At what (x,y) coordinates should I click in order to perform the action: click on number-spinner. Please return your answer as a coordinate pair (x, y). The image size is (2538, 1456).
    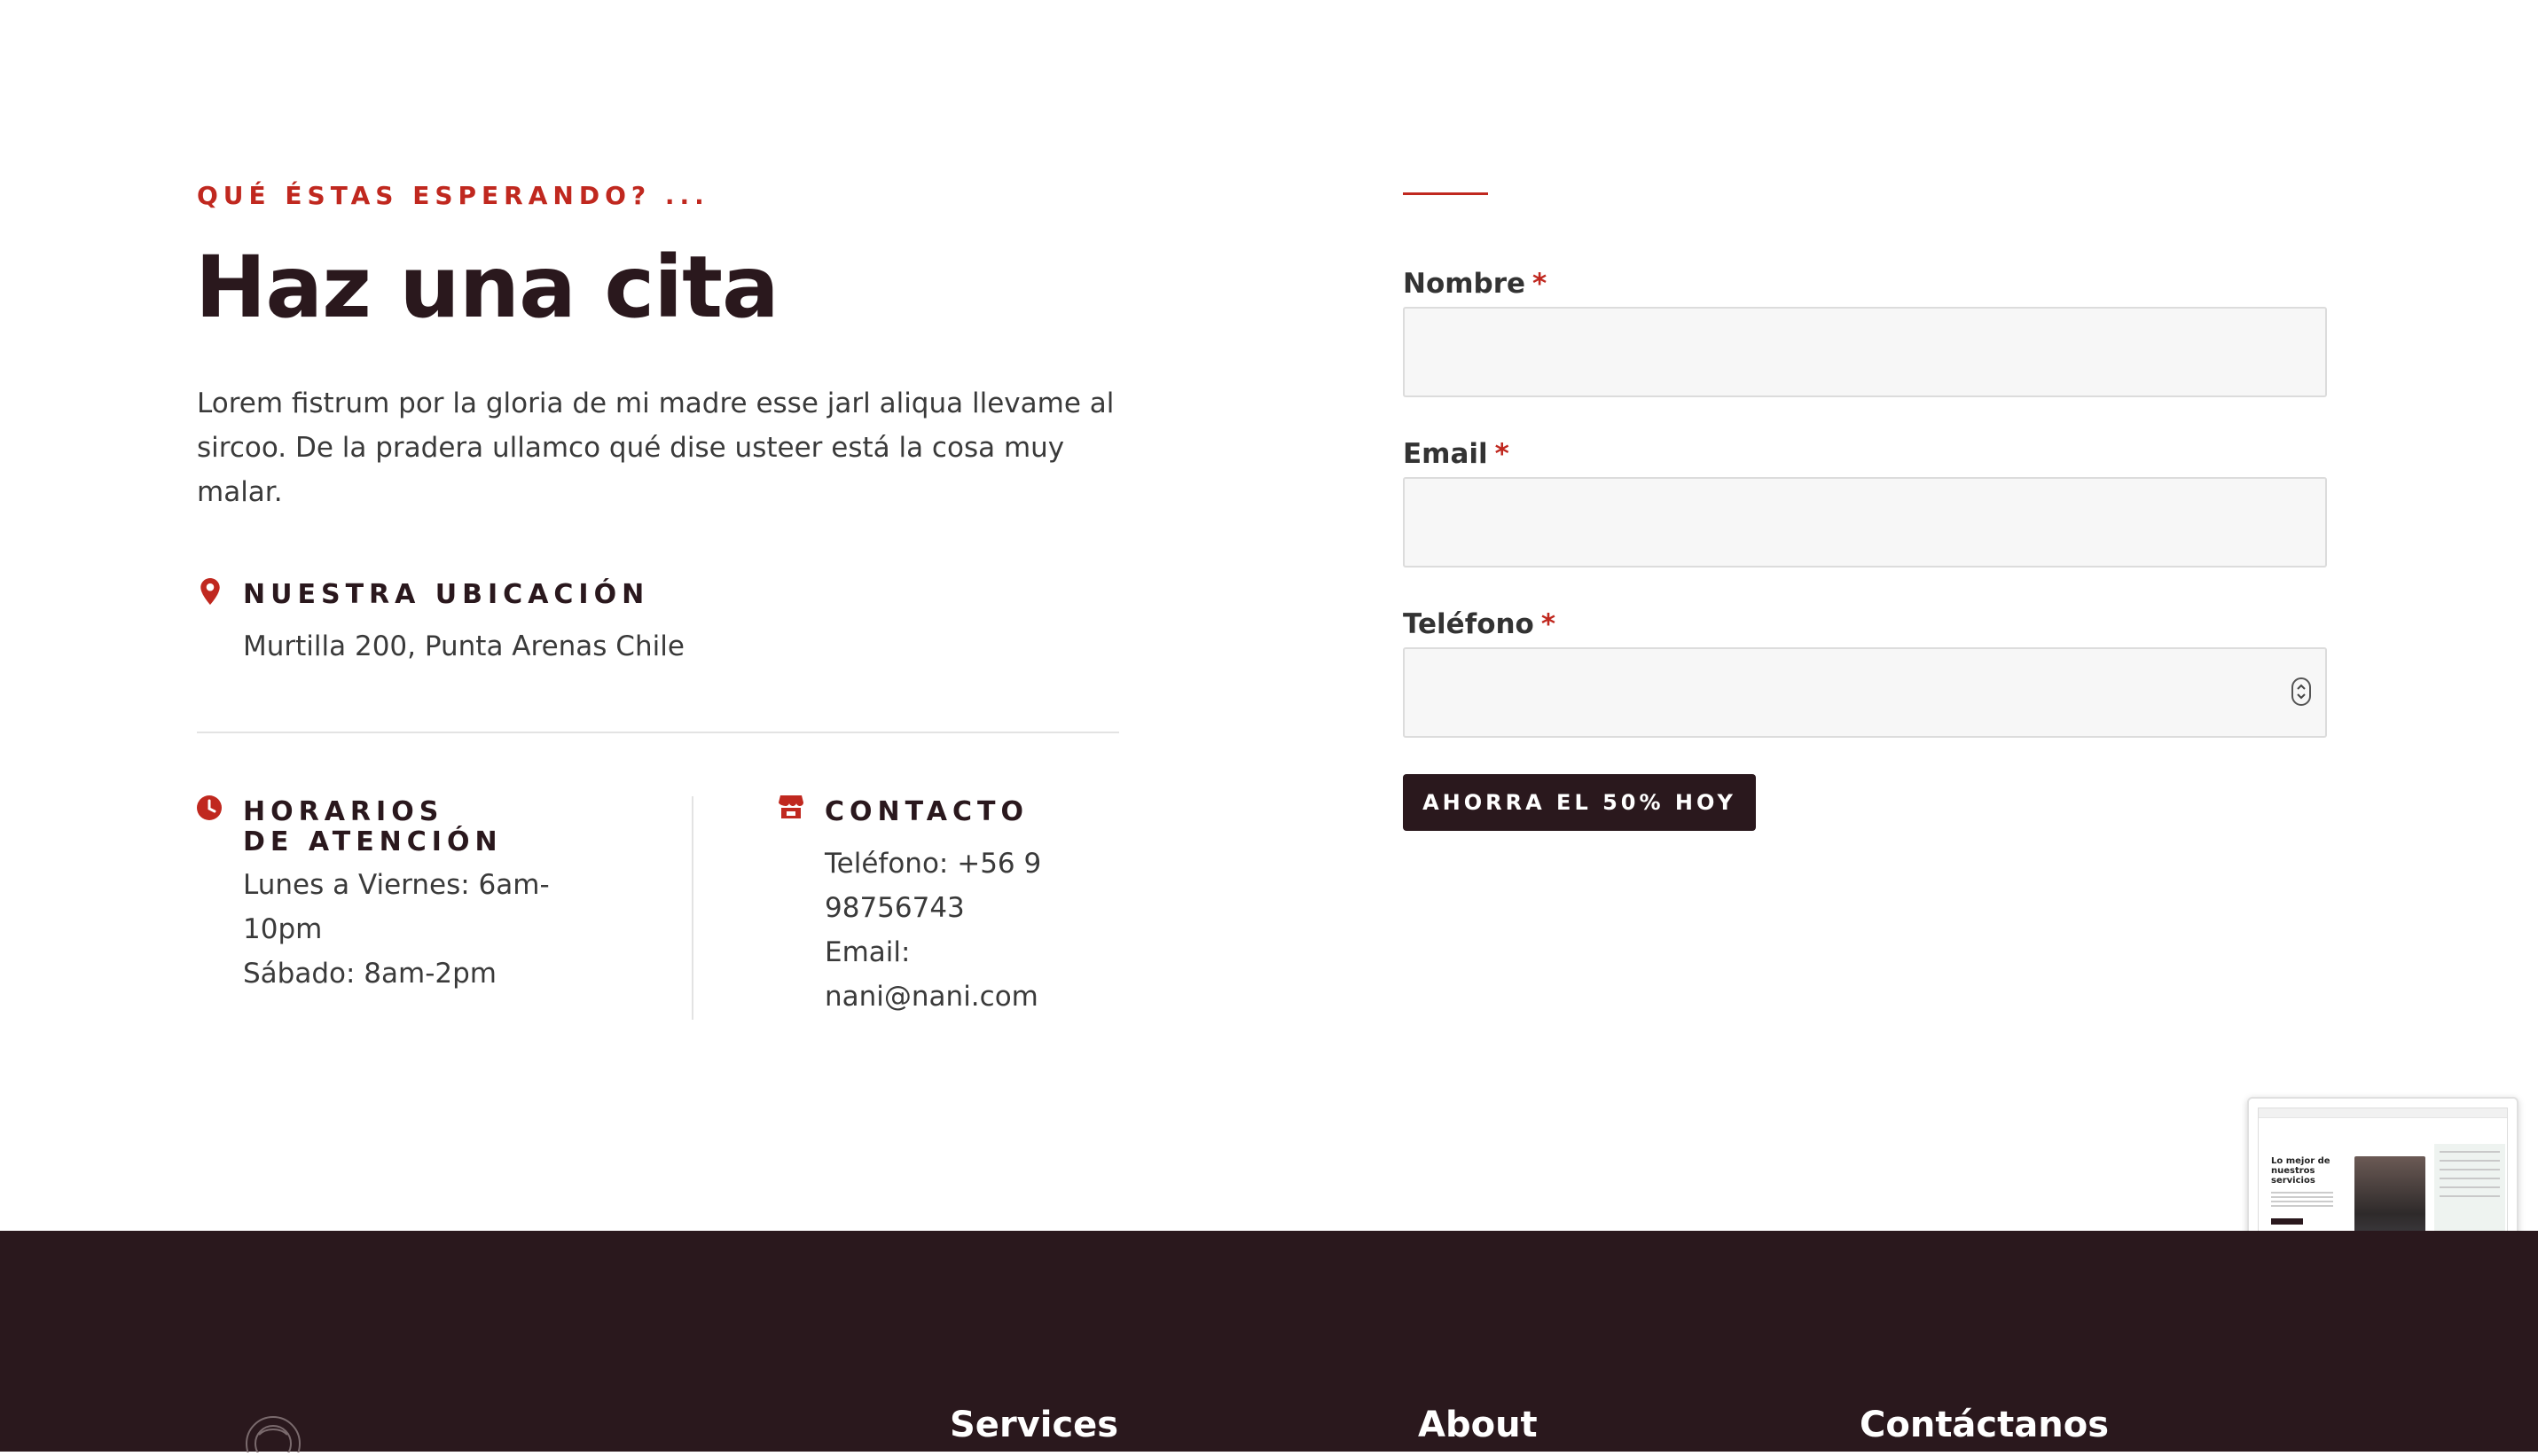
    Looking at the image, I should click on (2301, 691).